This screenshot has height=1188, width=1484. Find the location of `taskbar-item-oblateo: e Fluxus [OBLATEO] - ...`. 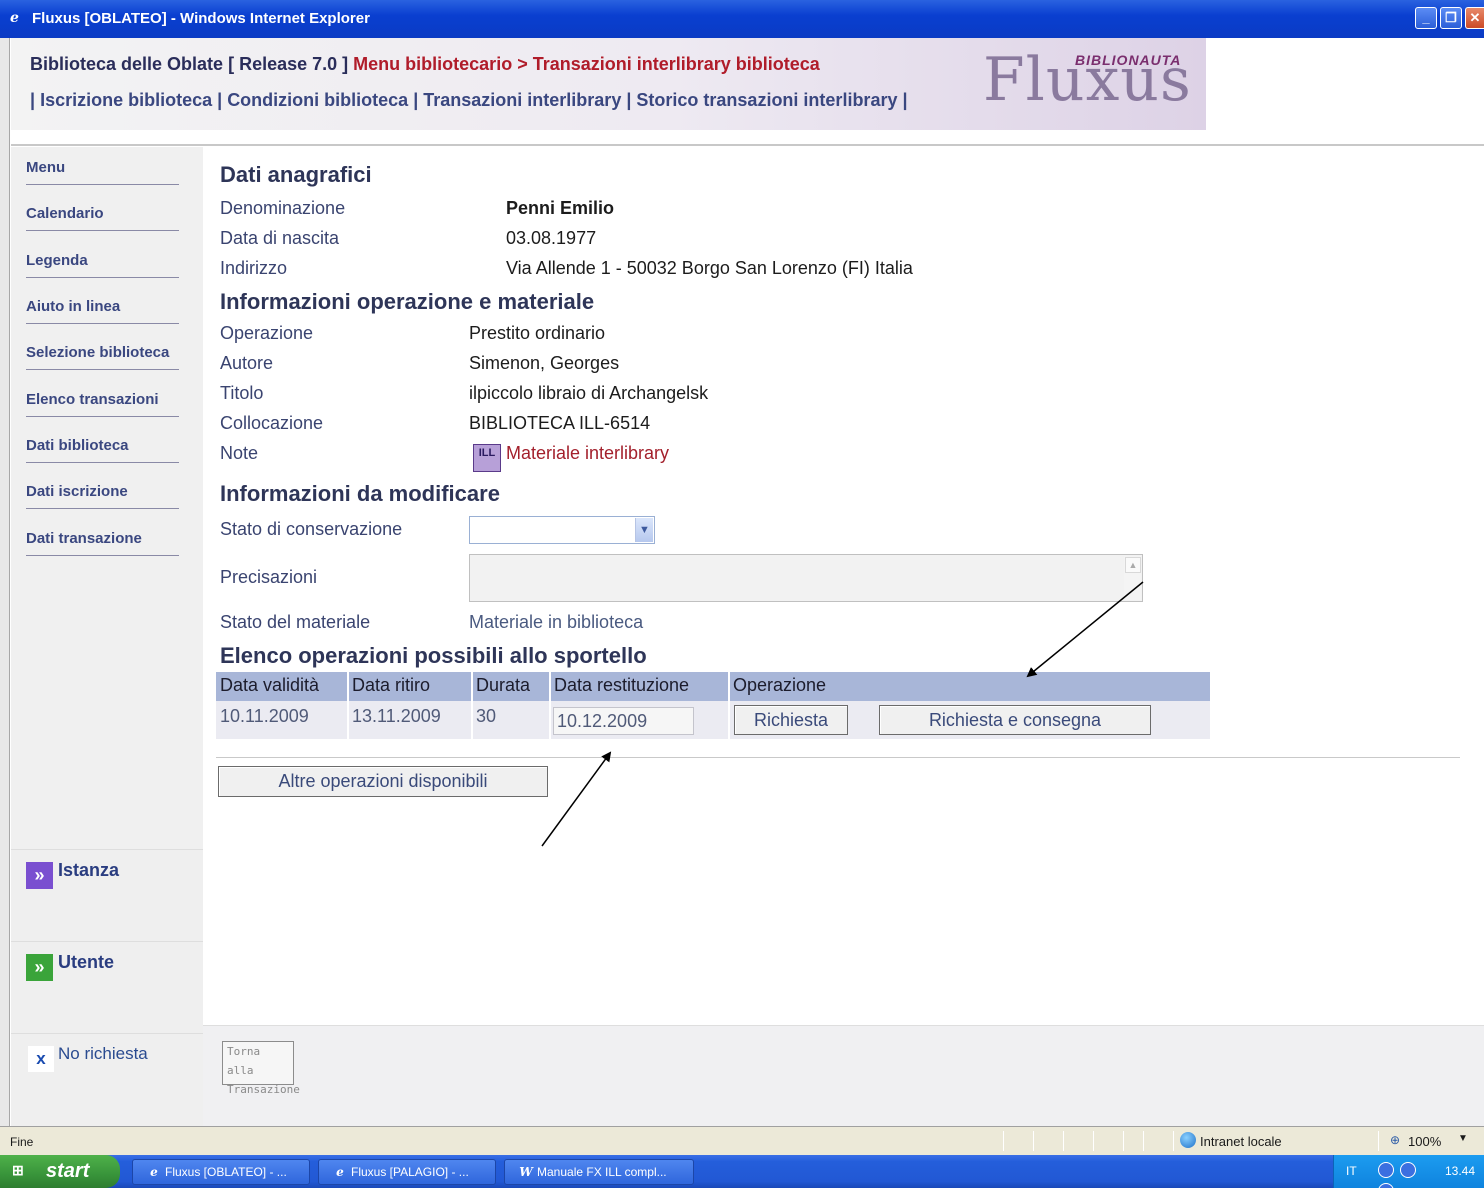

taskbar-item-oblateo: e Fluxus [OBLATEO] - ... is located at coordinates (221, 1172).